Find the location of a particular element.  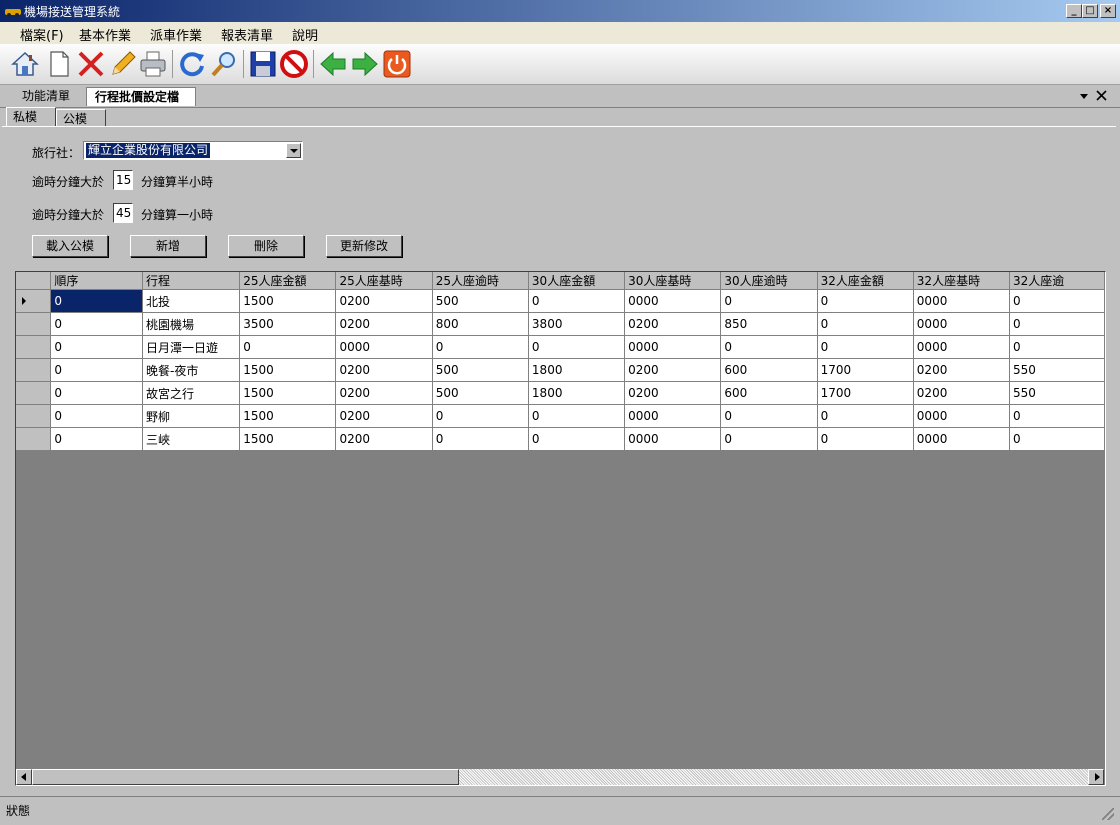

tab-private: 私模 is located at coordinates (31, 117).